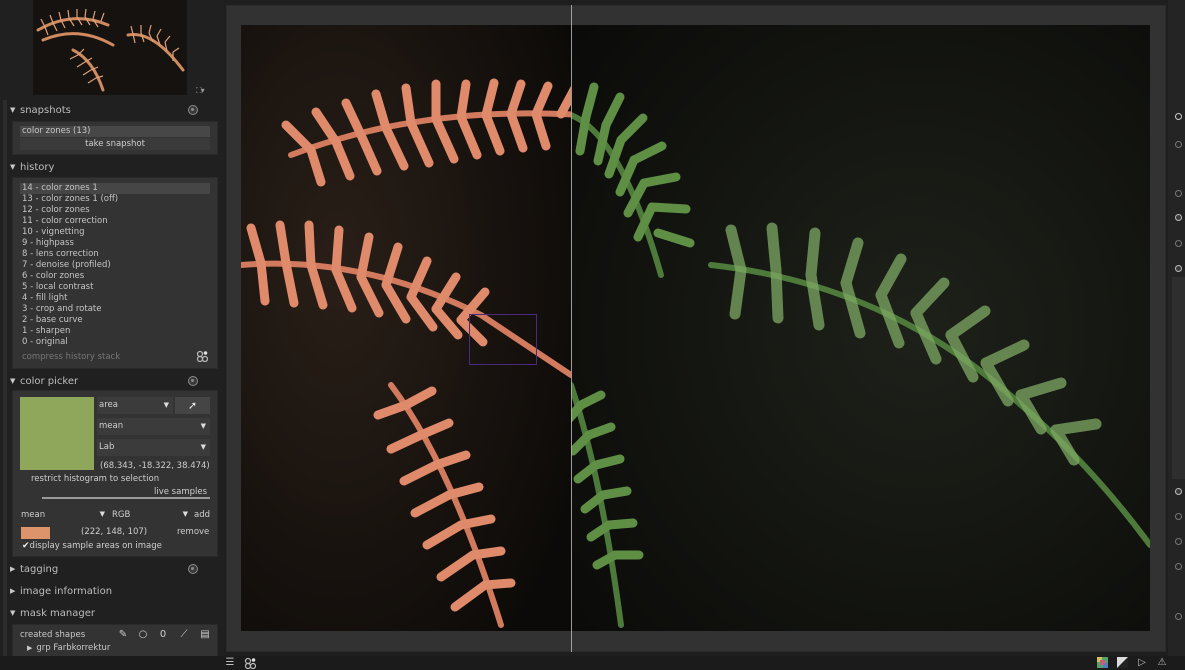 The image size is (1185, 670). I want to click on history-item: 11 - color correction, so click(115, 221).